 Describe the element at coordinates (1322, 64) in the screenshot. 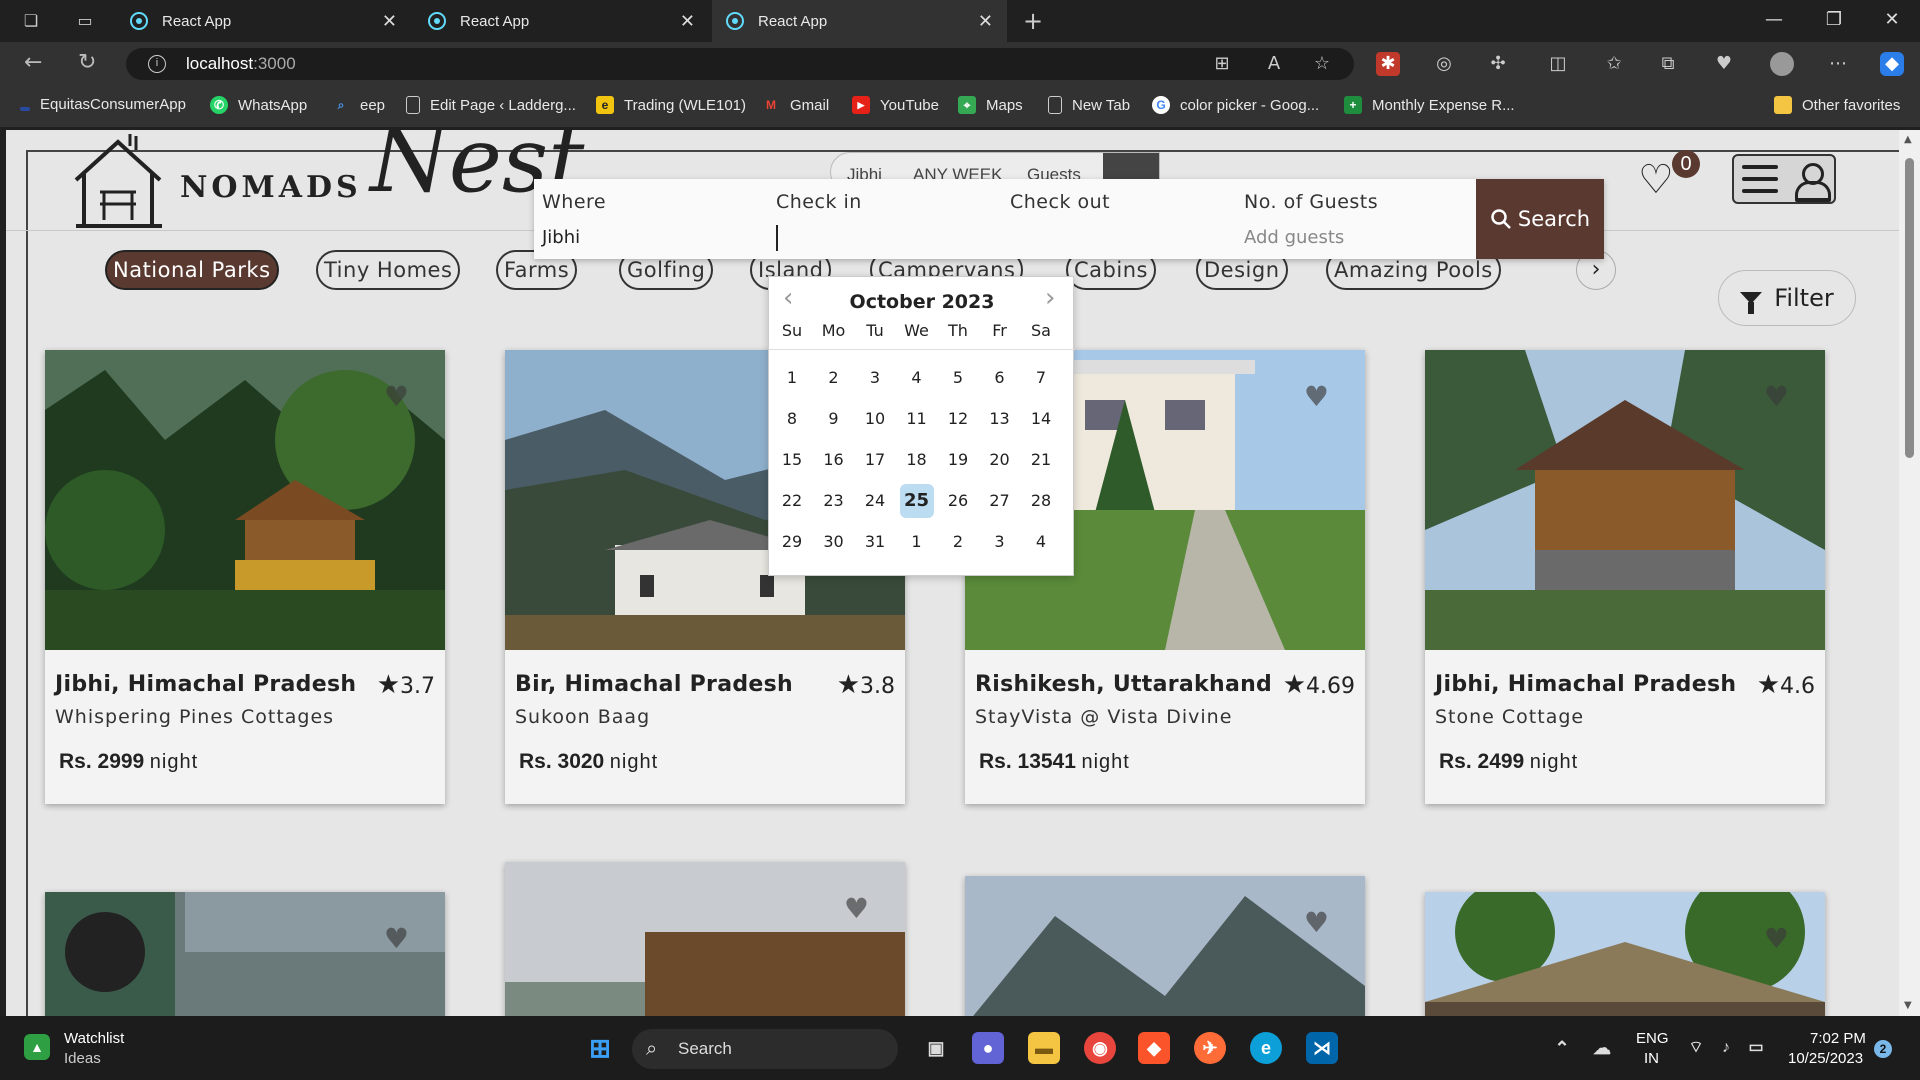

I see `favorite-star-icon: ☆` at that location.